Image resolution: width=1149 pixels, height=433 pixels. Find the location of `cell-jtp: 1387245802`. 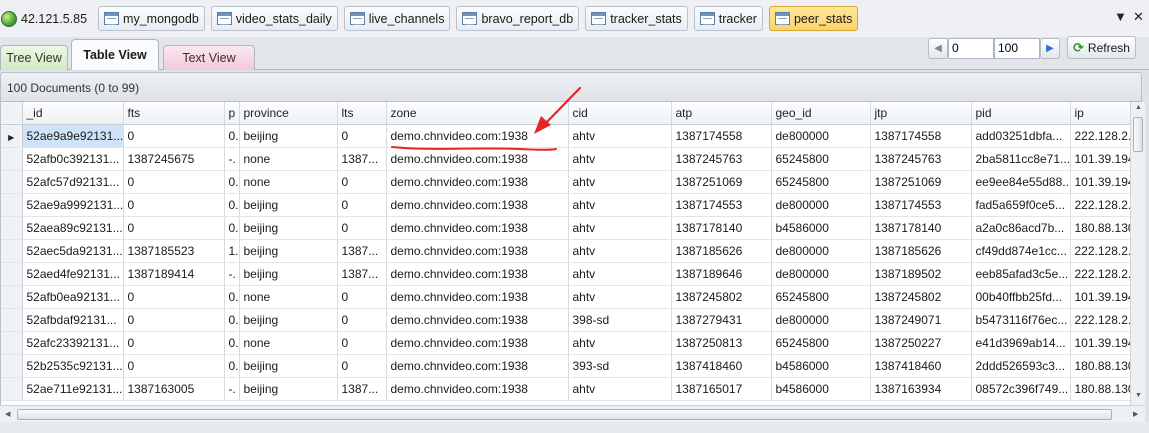

cell-jtp: 1387245802 is located at coordinates (921, 297).